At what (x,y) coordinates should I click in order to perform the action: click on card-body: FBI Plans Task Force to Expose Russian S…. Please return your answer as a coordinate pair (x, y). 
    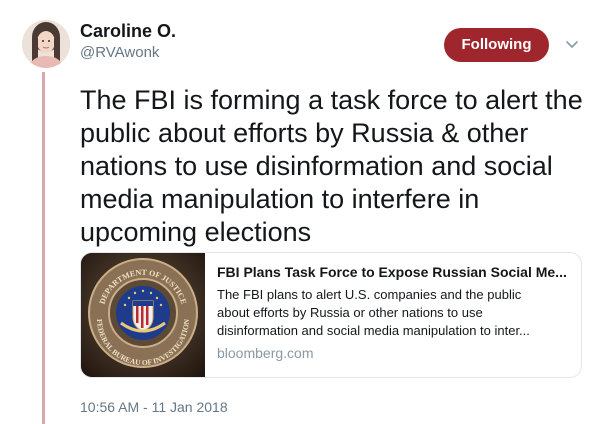
    Looking at the image, I should click on (393, 312).